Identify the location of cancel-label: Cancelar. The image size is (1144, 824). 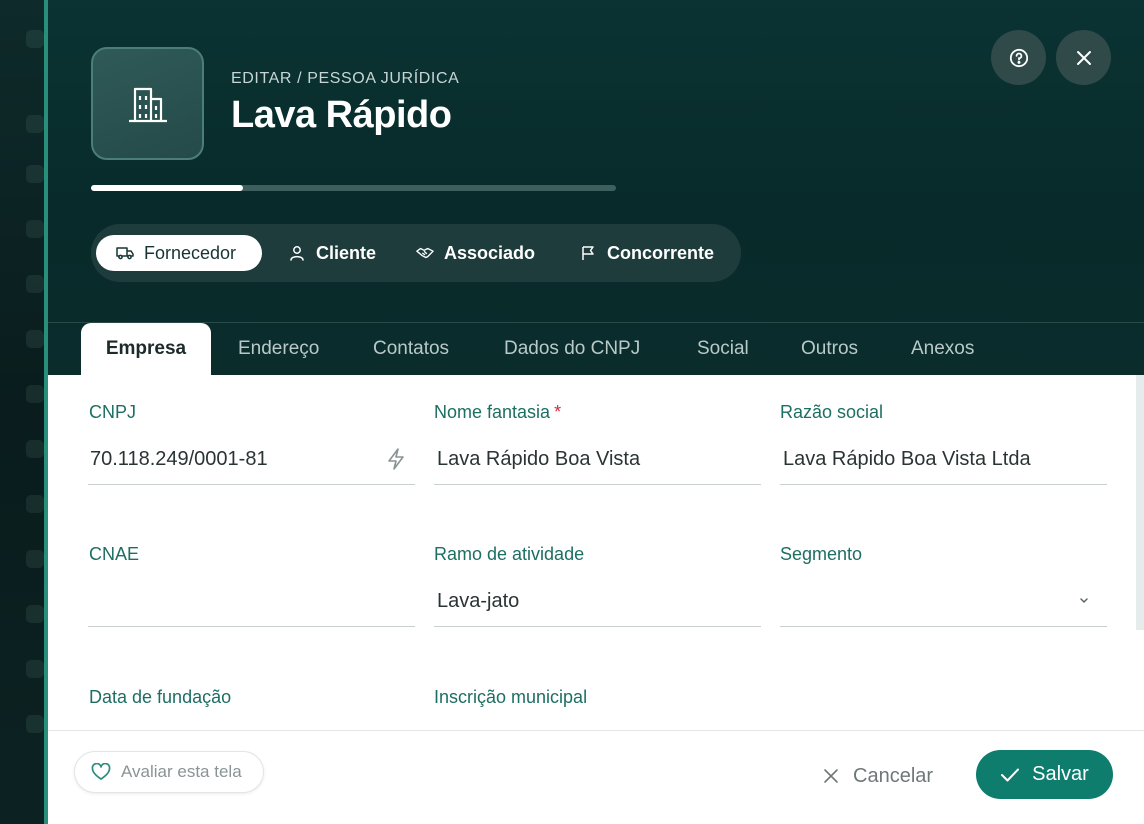
(893, 775).